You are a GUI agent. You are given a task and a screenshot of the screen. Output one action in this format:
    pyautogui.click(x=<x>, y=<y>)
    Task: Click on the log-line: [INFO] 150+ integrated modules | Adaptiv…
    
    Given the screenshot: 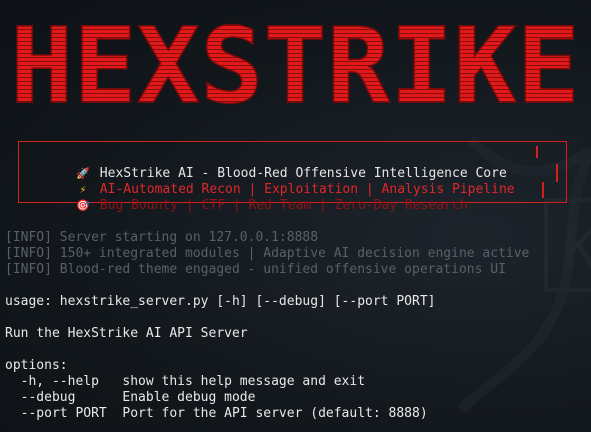 What is the action you would take?
    pyautogui.click(x=267, y=253)
    